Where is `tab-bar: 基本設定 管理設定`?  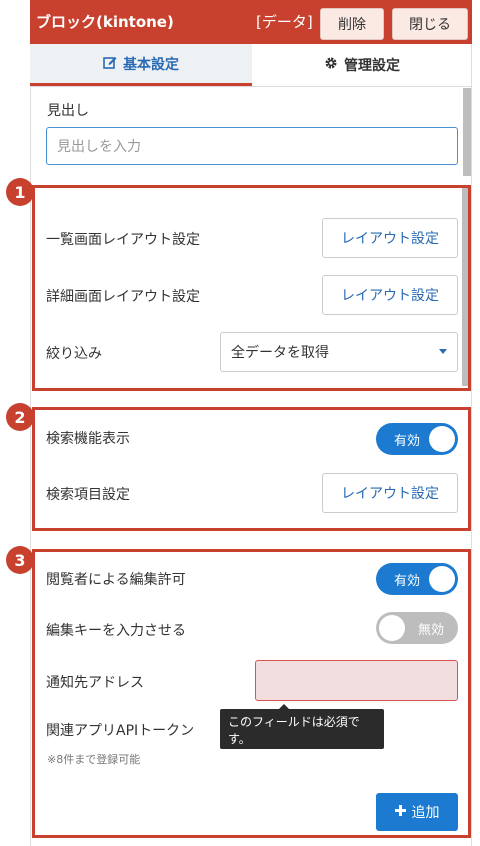 tab-bar: 基本設定 管理設定 is located at coordinates (251, 65).